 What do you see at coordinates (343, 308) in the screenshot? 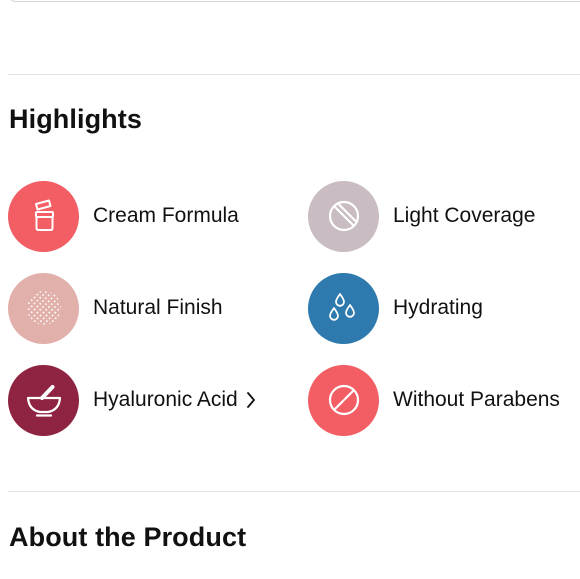
I see `water-drops-icon` at bounding box center [343, 308].